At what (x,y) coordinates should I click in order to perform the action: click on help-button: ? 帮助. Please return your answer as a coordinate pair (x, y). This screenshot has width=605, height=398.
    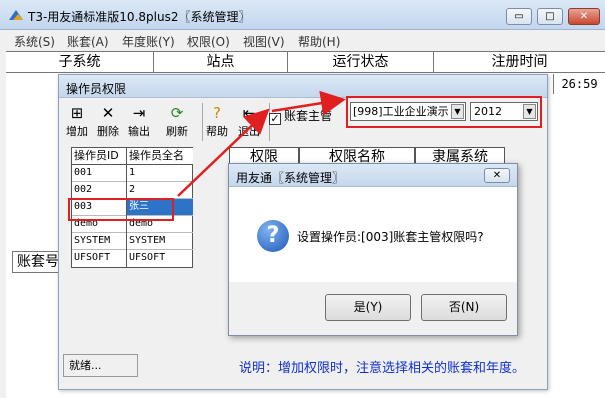
    Looking at the image, I should click on (217, 122).